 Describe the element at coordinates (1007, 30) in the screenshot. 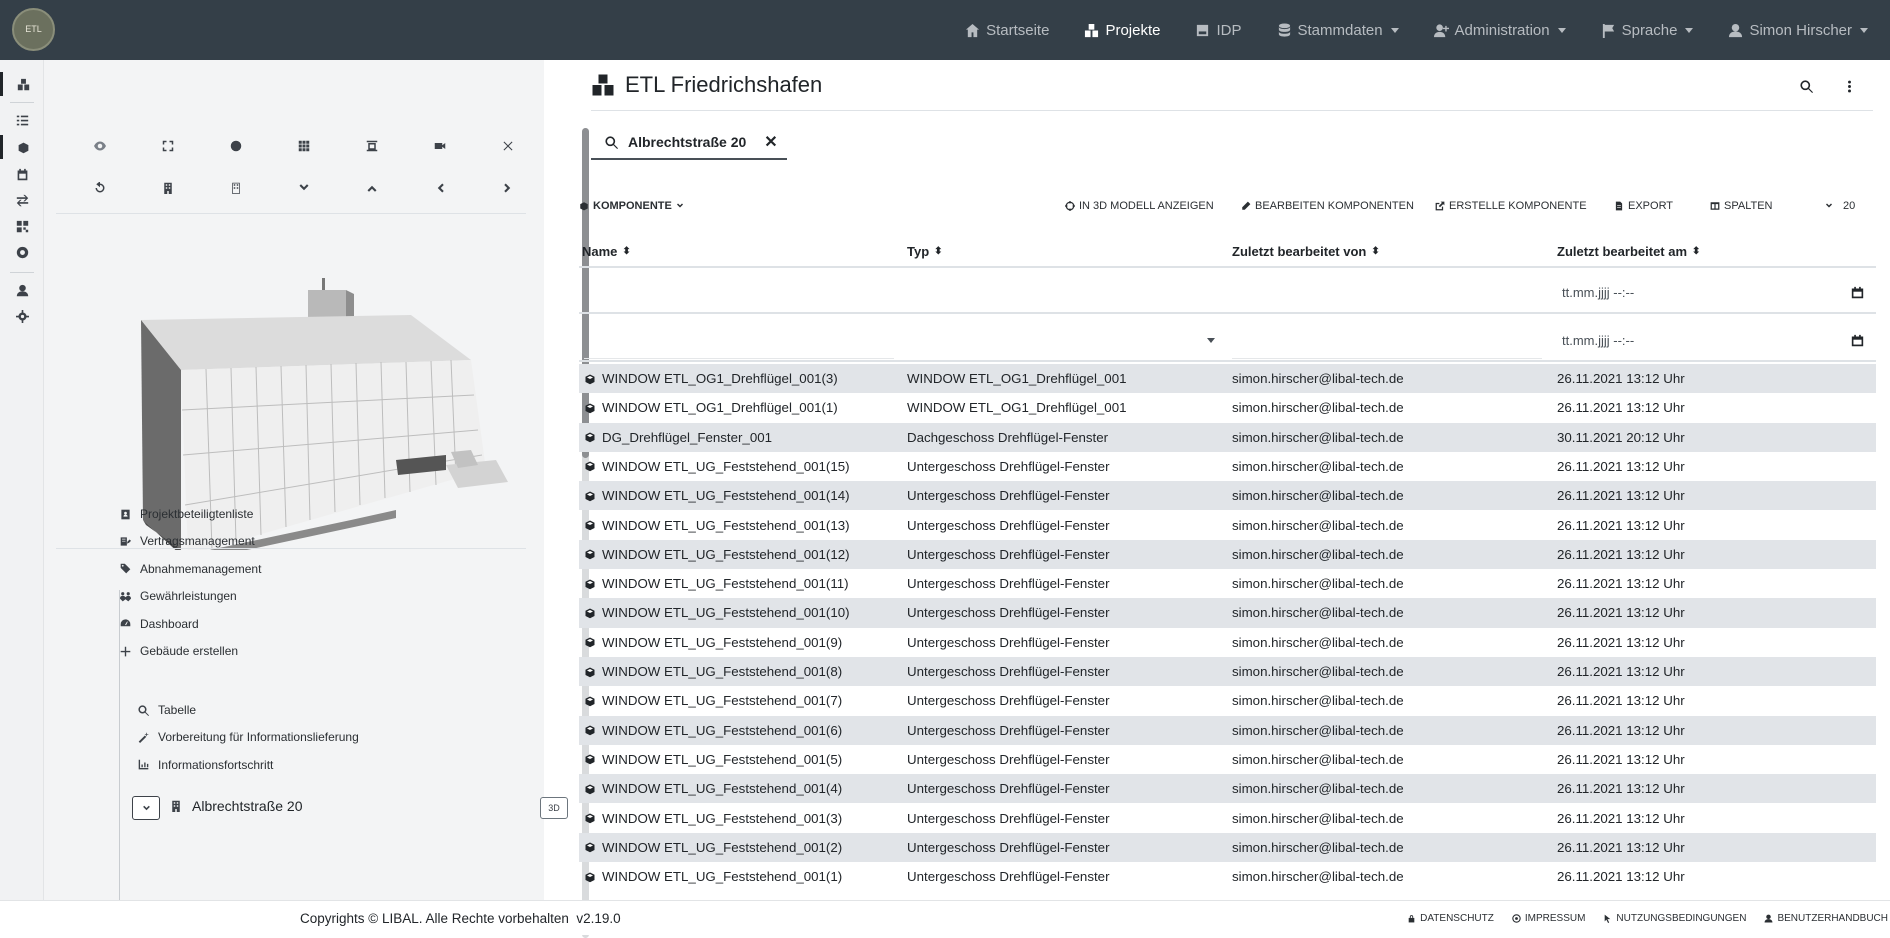

I see `nav-startseite: Startseite` at that location.